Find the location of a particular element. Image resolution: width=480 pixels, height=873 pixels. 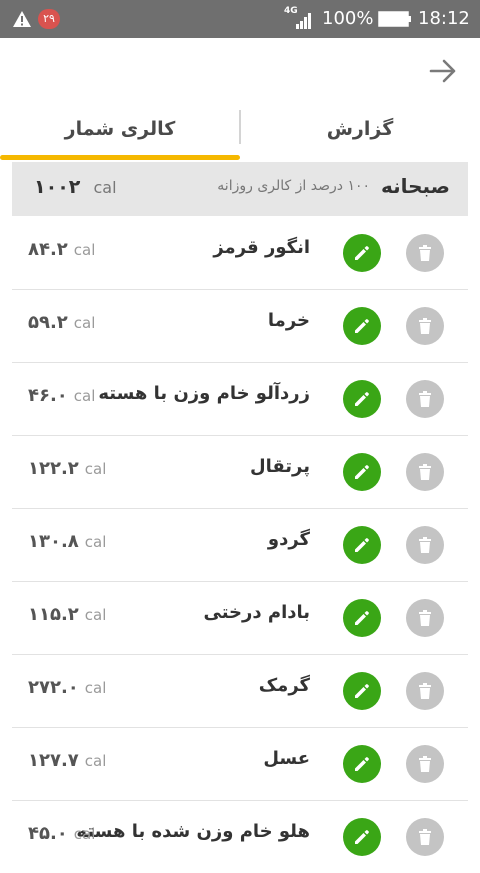

warning-icon is located at coordinates (22, 19).